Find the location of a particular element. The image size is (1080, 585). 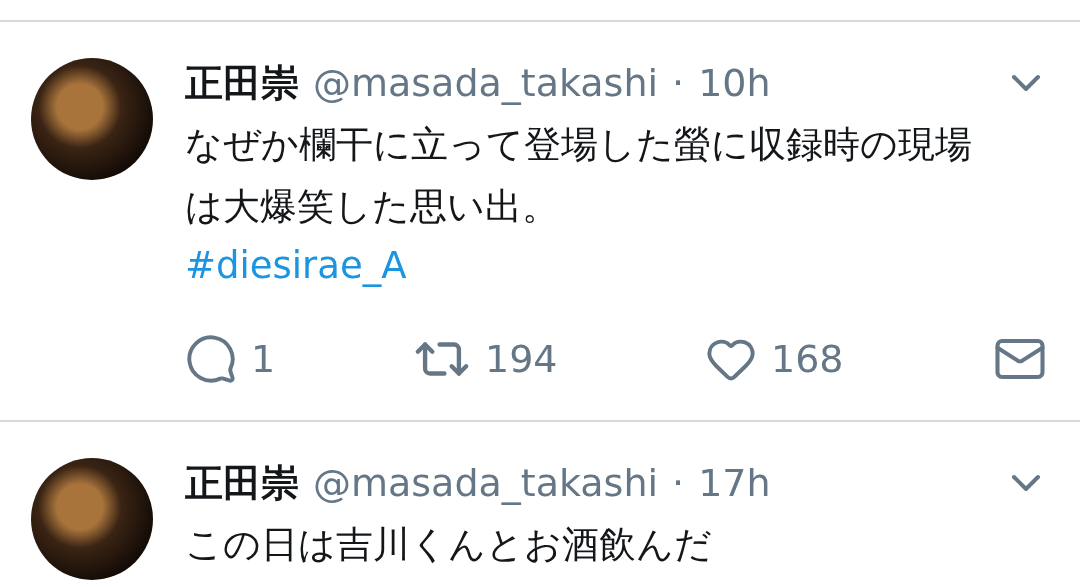

tweet-text: なぜか欄干に立って登場した螢に収録時の現場は大爆笑した思い出。 is located at coordinates (579, 176).